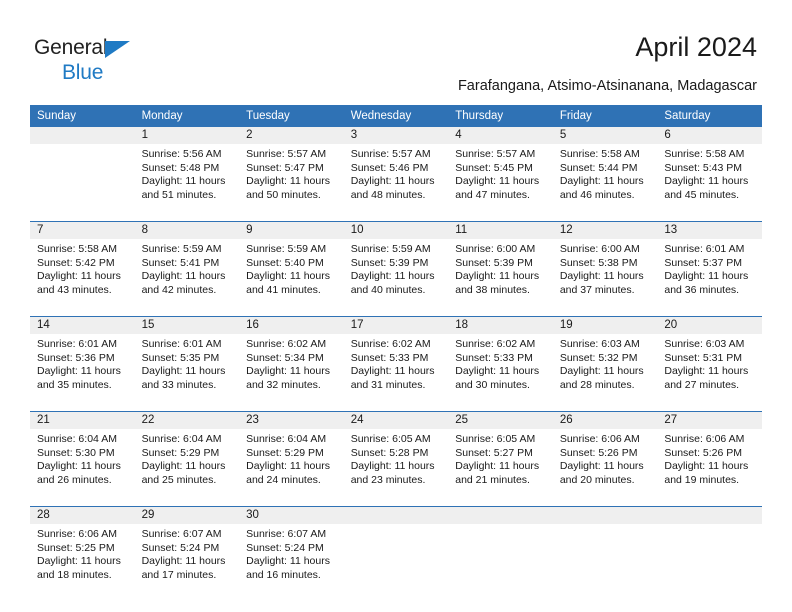 This screenshot has width=792, height=612. Describe the element at coordinates (702, 384) in the screenshot. I see `daylight-line-2: and 27 minutes.` at that location.